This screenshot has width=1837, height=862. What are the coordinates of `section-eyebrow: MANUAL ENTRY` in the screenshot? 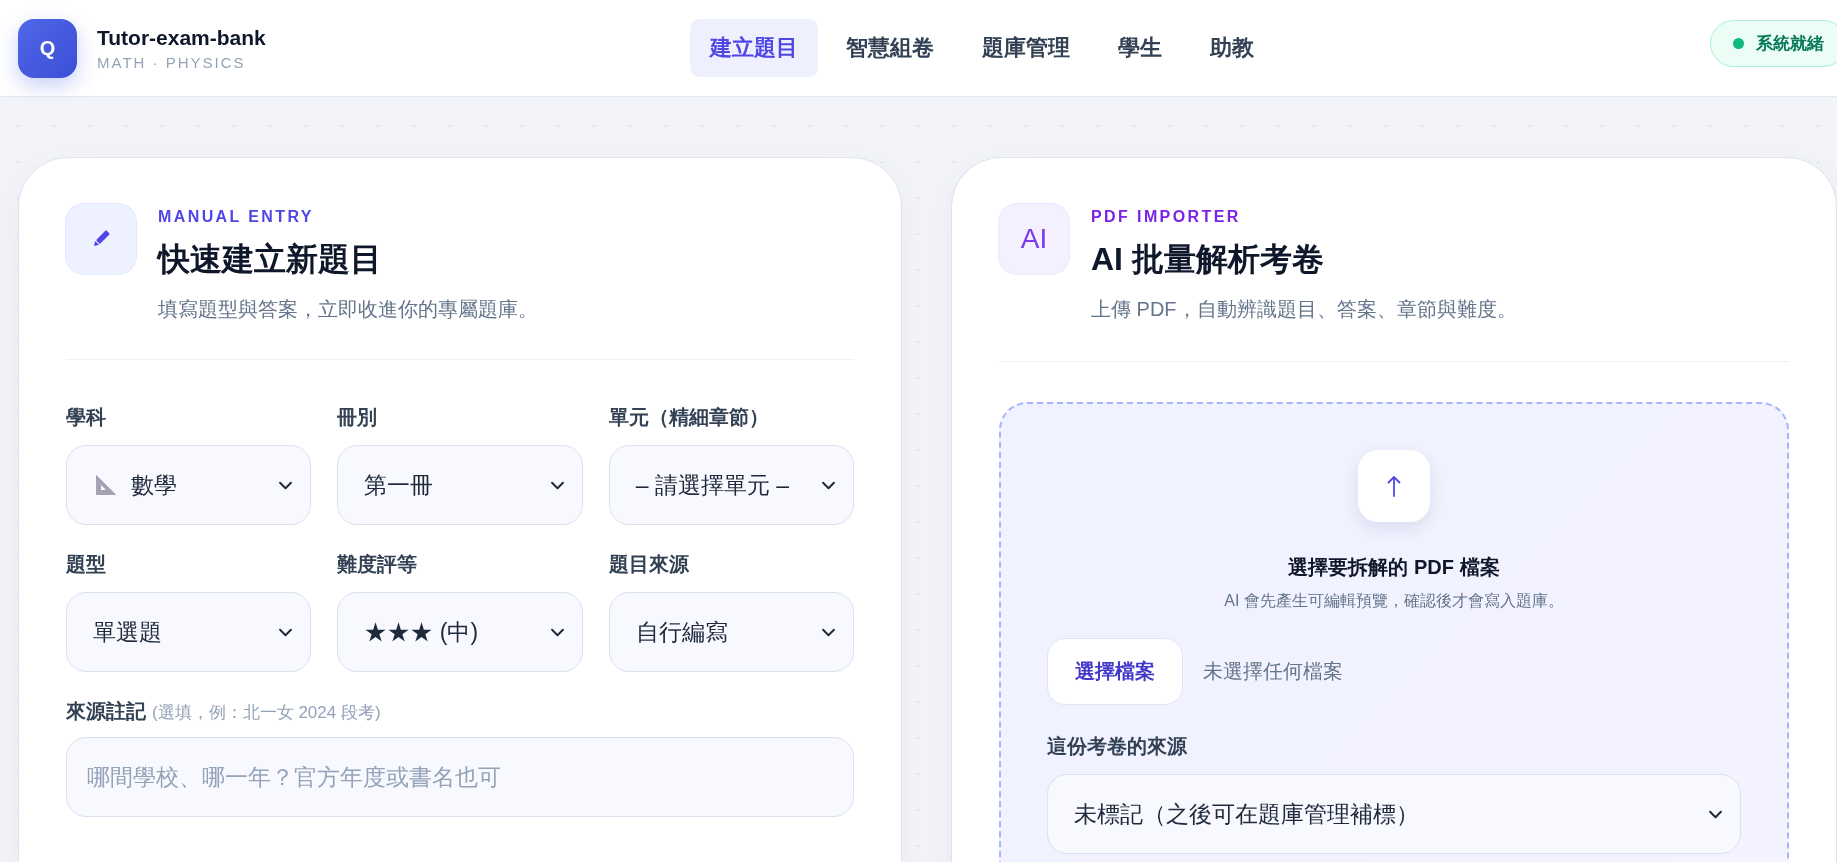 It's located at (236, 217).